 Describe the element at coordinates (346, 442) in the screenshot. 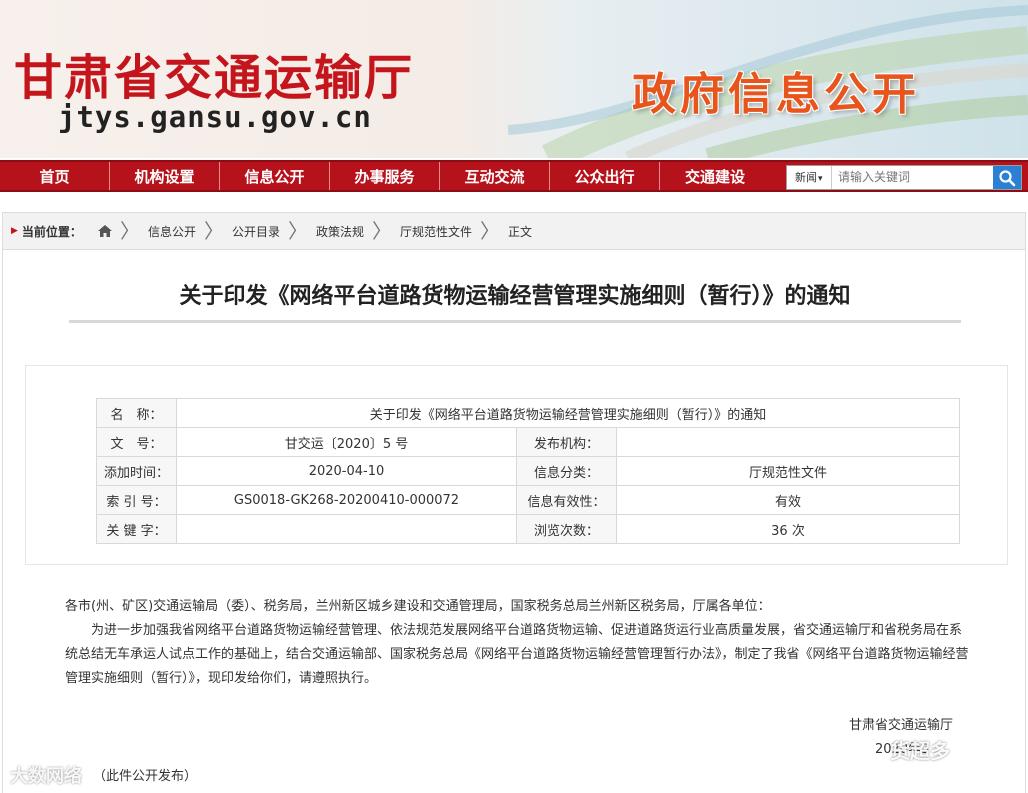

I see `meta-docno-value: 甘交运〔2020〕5 号` at that location.